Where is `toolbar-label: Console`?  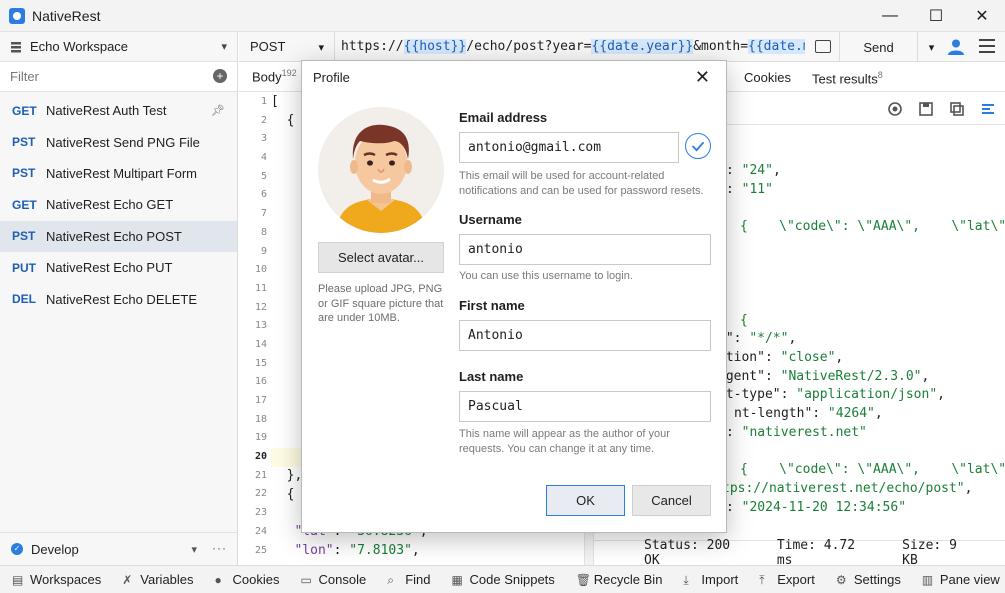 toolbar-label: Console is located at coordinates (342, 579).